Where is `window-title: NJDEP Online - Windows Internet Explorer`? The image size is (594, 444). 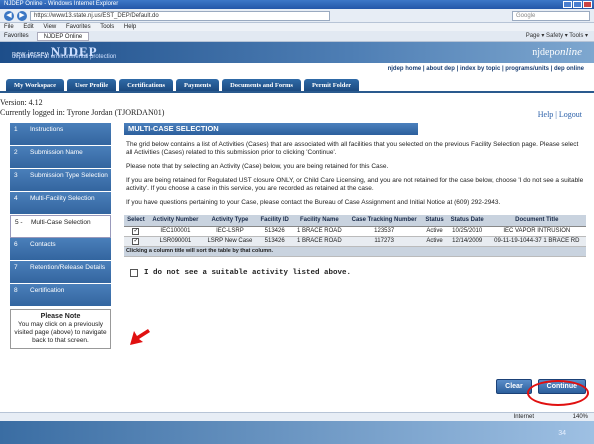
window-title: NJDEP Online - Windows Internet Explorer is located at coordinates (61, 4).